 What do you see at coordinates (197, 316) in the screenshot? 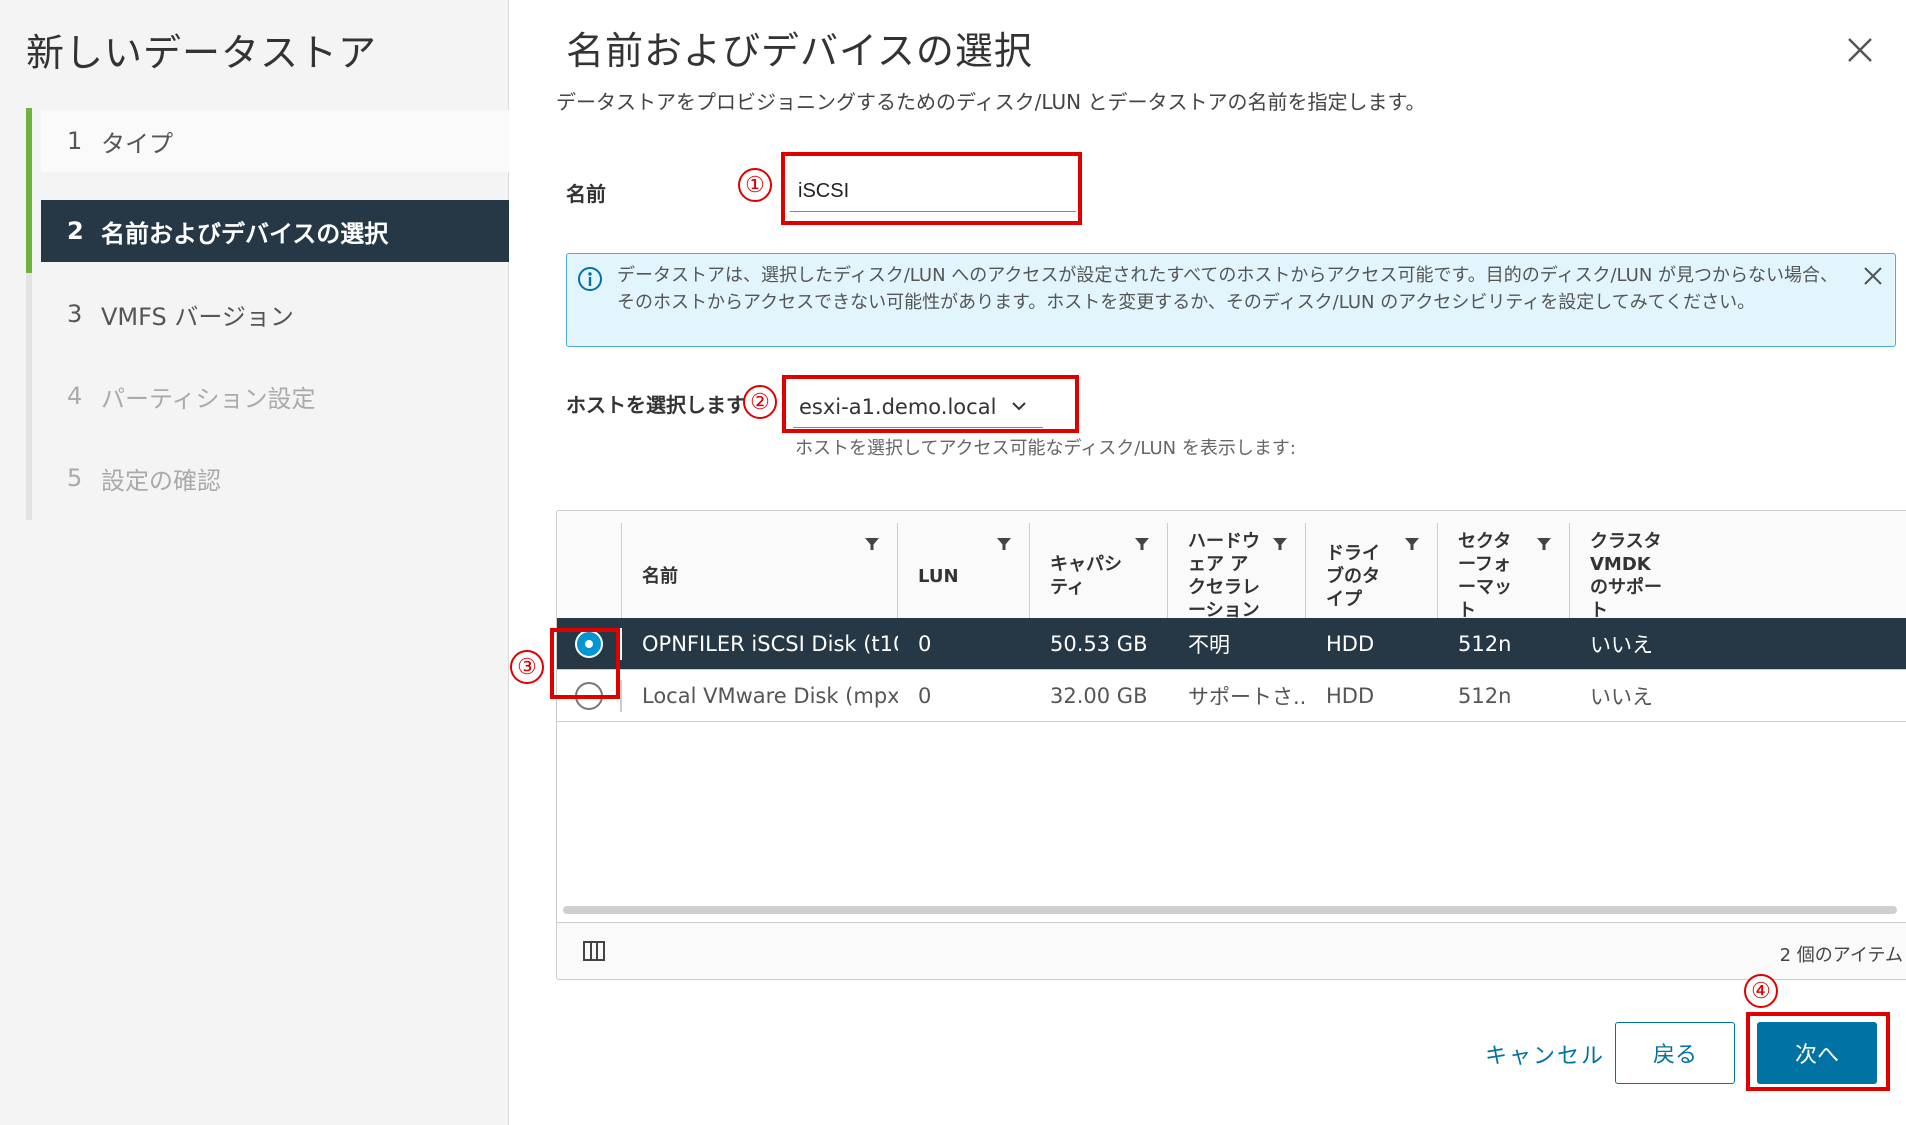
I see `step-label: VMFS バージョン` at bounding box center [197, 316].